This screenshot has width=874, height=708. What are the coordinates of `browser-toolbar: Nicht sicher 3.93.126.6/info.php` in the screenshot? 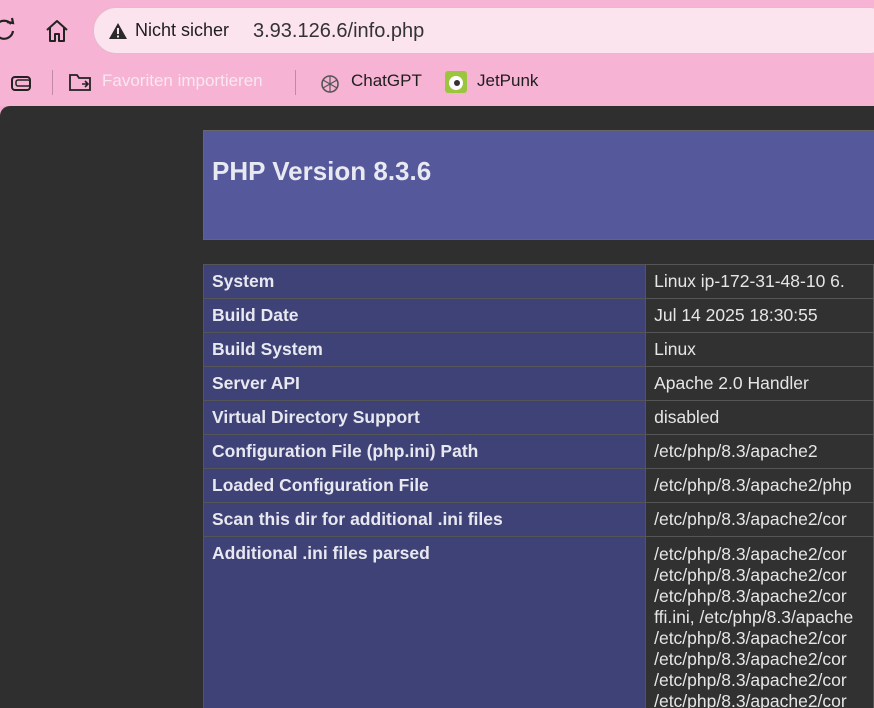 It's located at (437, 31).